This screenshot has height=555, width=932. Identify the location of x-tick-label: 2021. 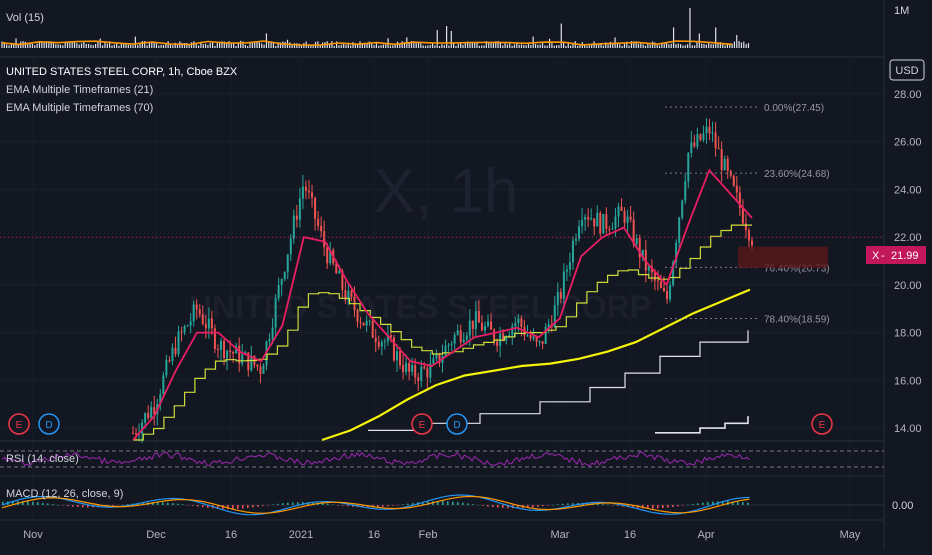
(301, 535).